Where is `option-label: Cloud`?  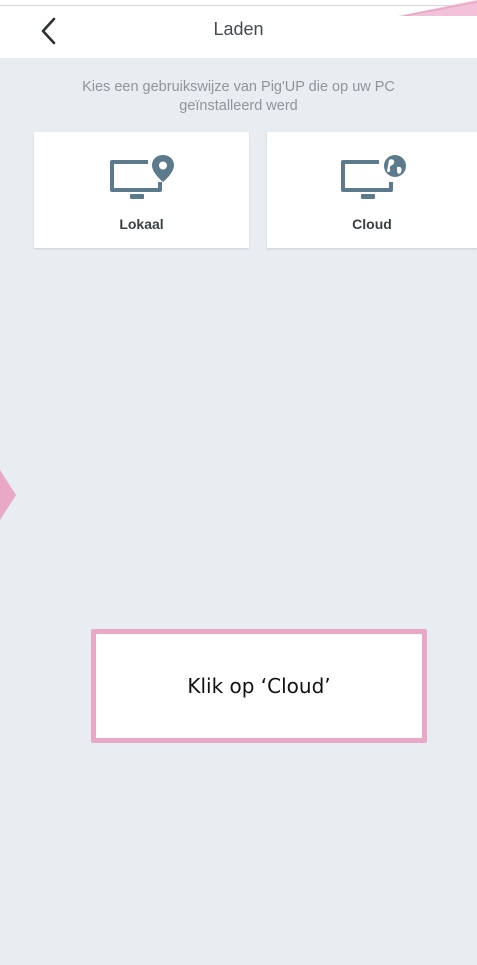 option-label: Cloud is located at coordinates (372, 224).